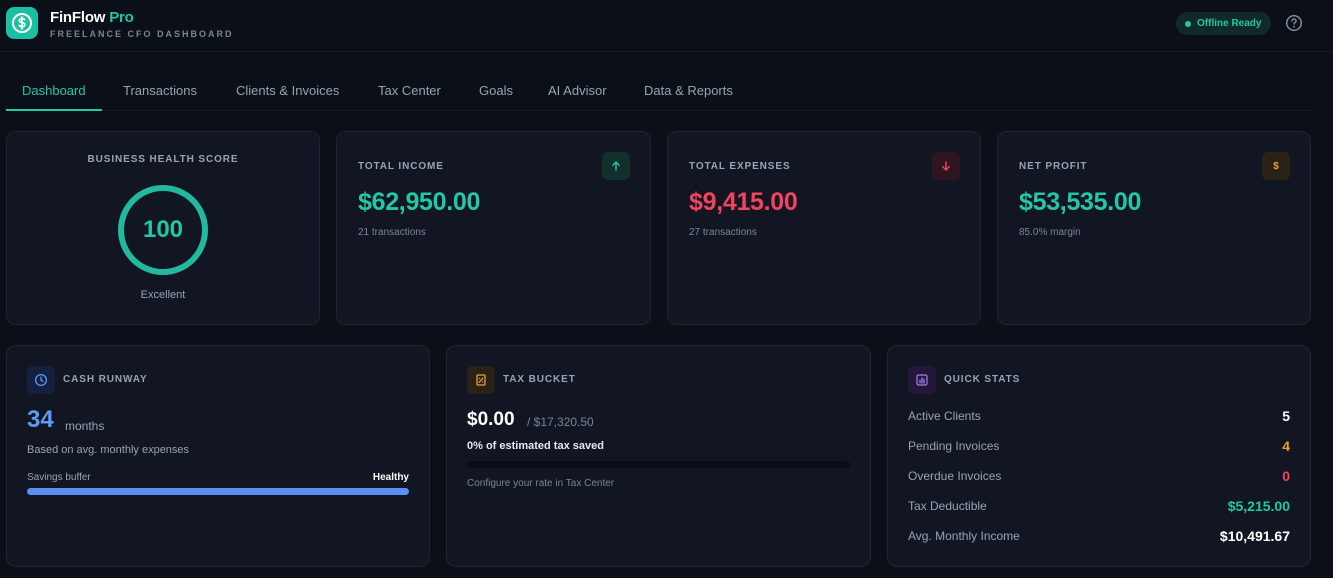  Describe the element at coordinates (1188, 23) in the screenshot. I see `status-dot-icon` at that location.